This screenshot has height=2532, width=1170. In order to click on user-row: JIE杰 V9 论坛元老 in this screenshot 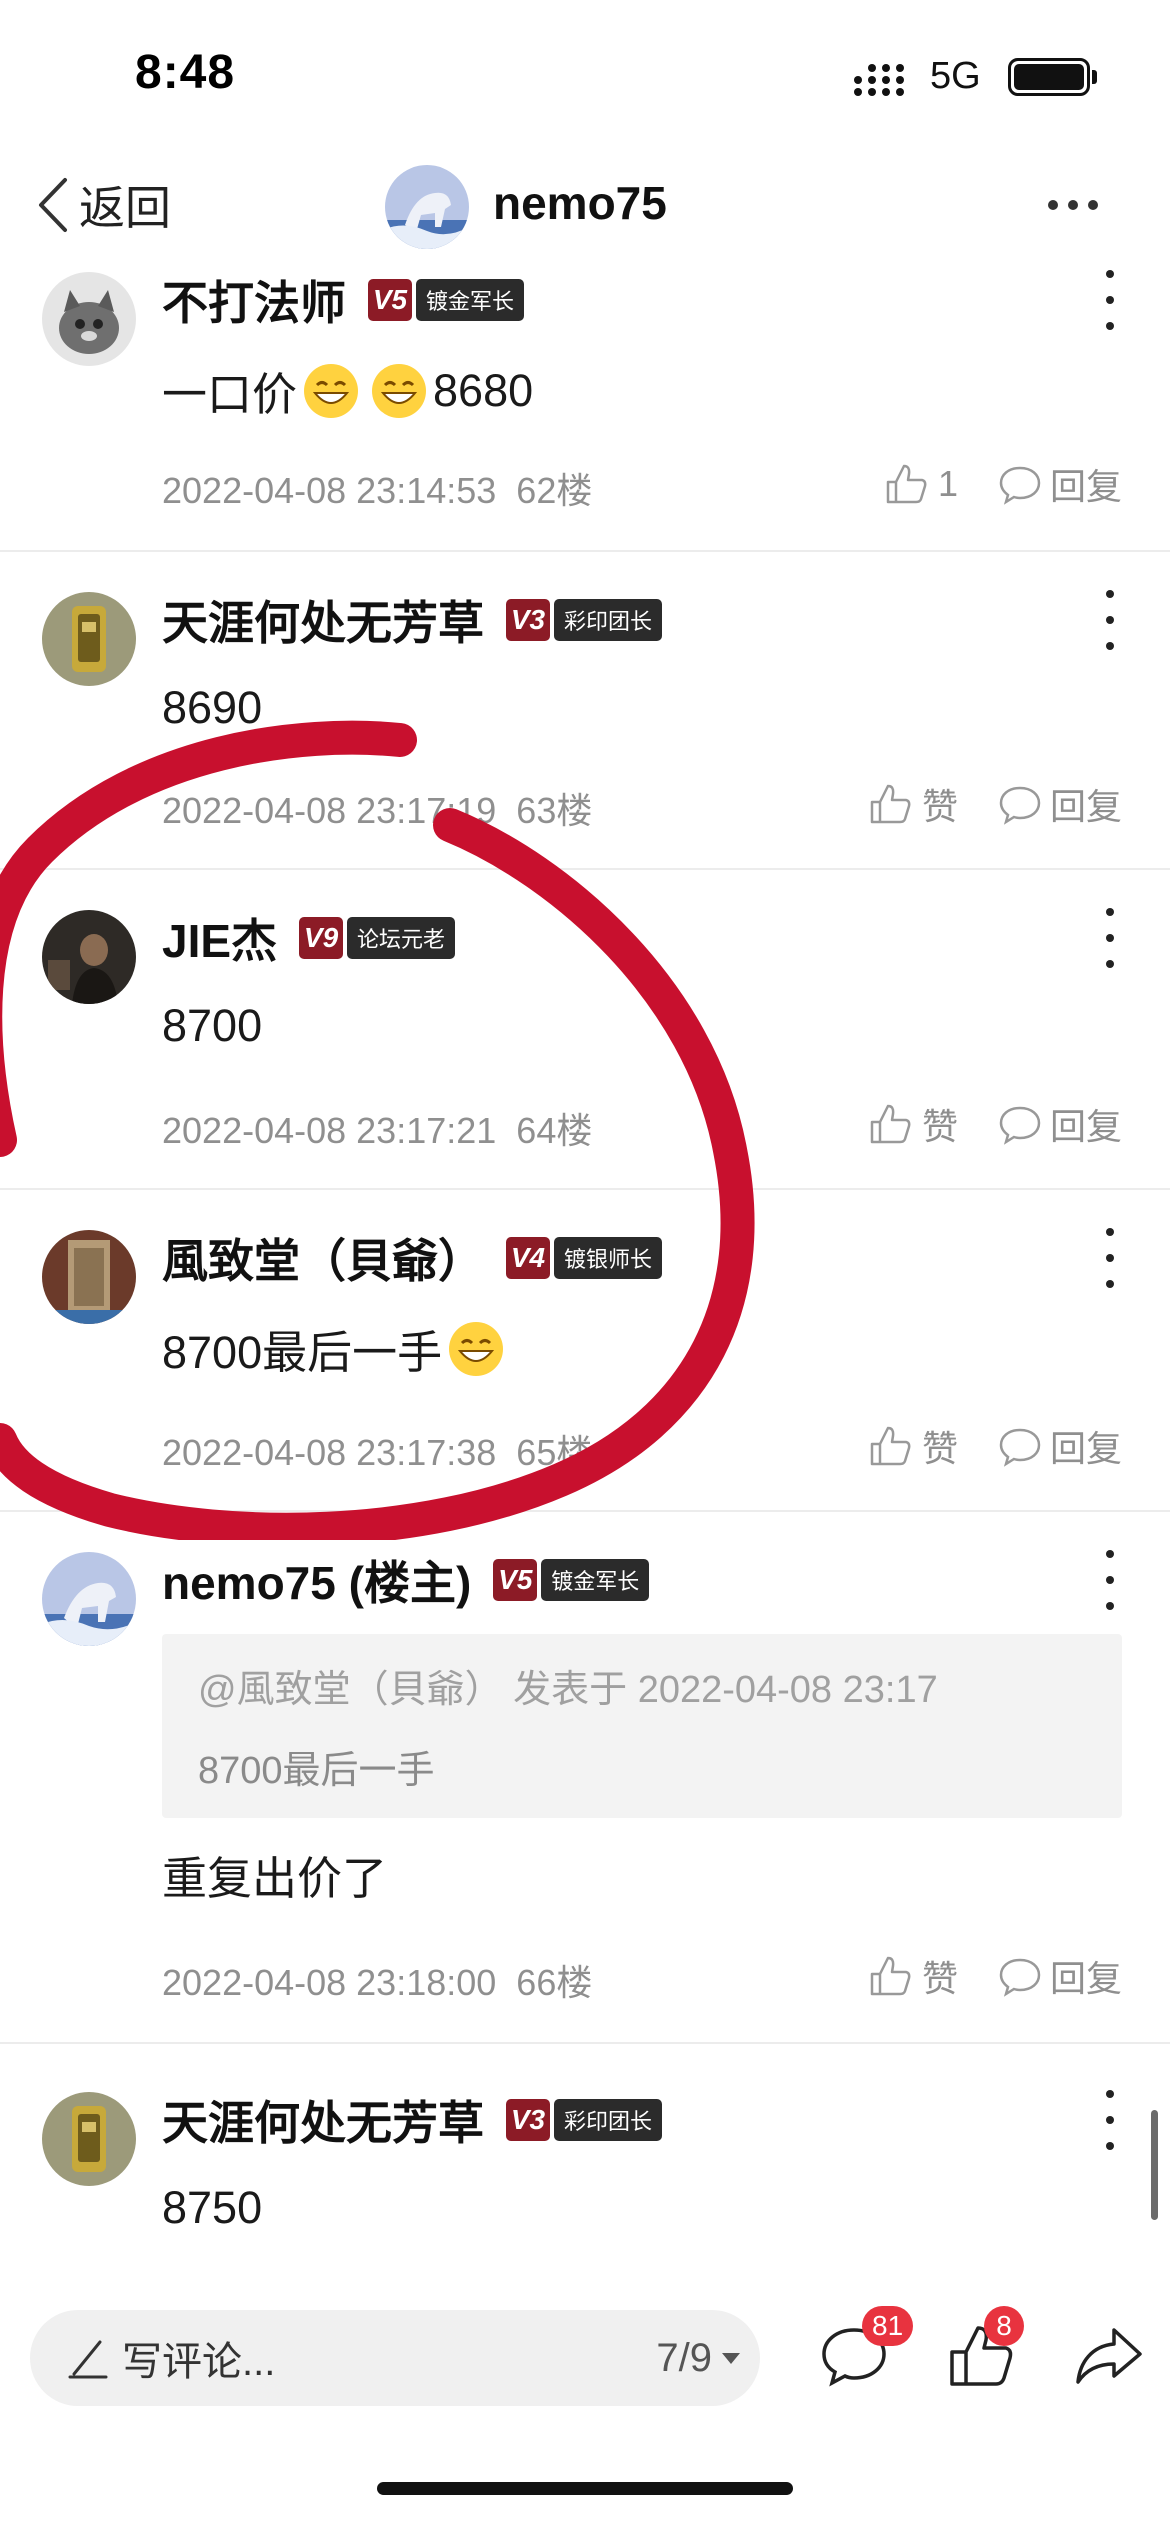, I will do `click(309, 938)`.